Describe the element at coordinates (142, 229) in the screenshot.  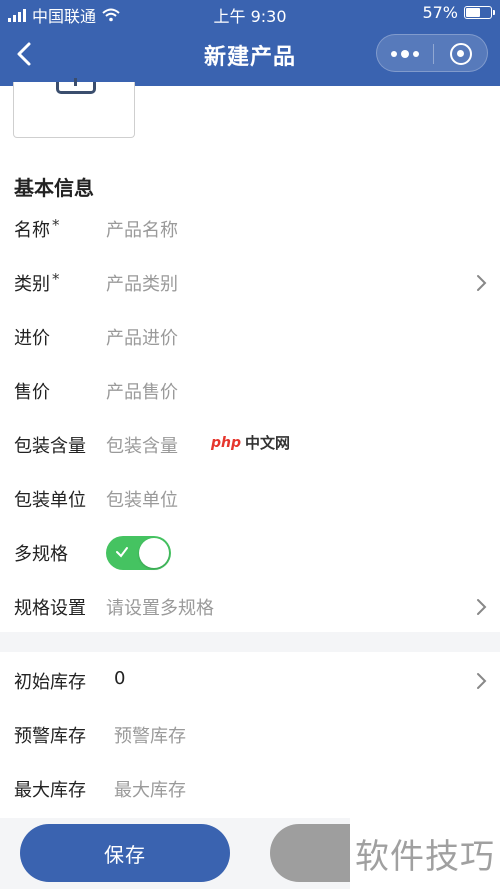
I see `name-input: 产品名称` at that location.